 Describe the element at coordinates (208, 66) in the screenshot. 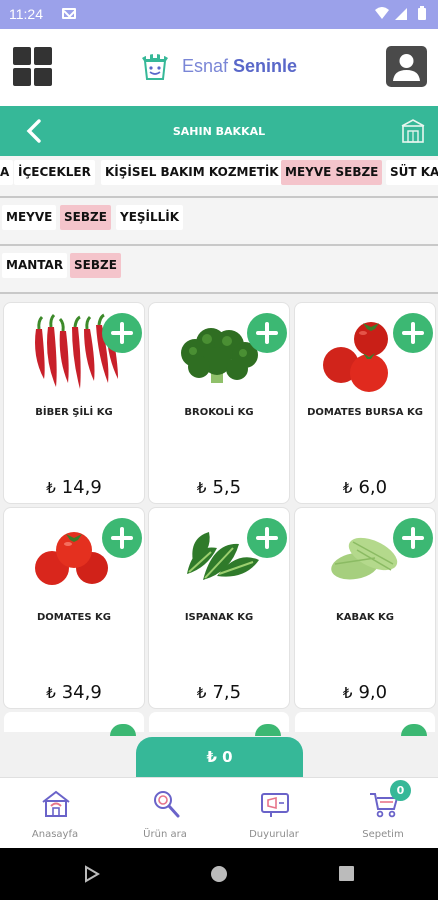

I see `brand-name-light: Esnaf` at that location.